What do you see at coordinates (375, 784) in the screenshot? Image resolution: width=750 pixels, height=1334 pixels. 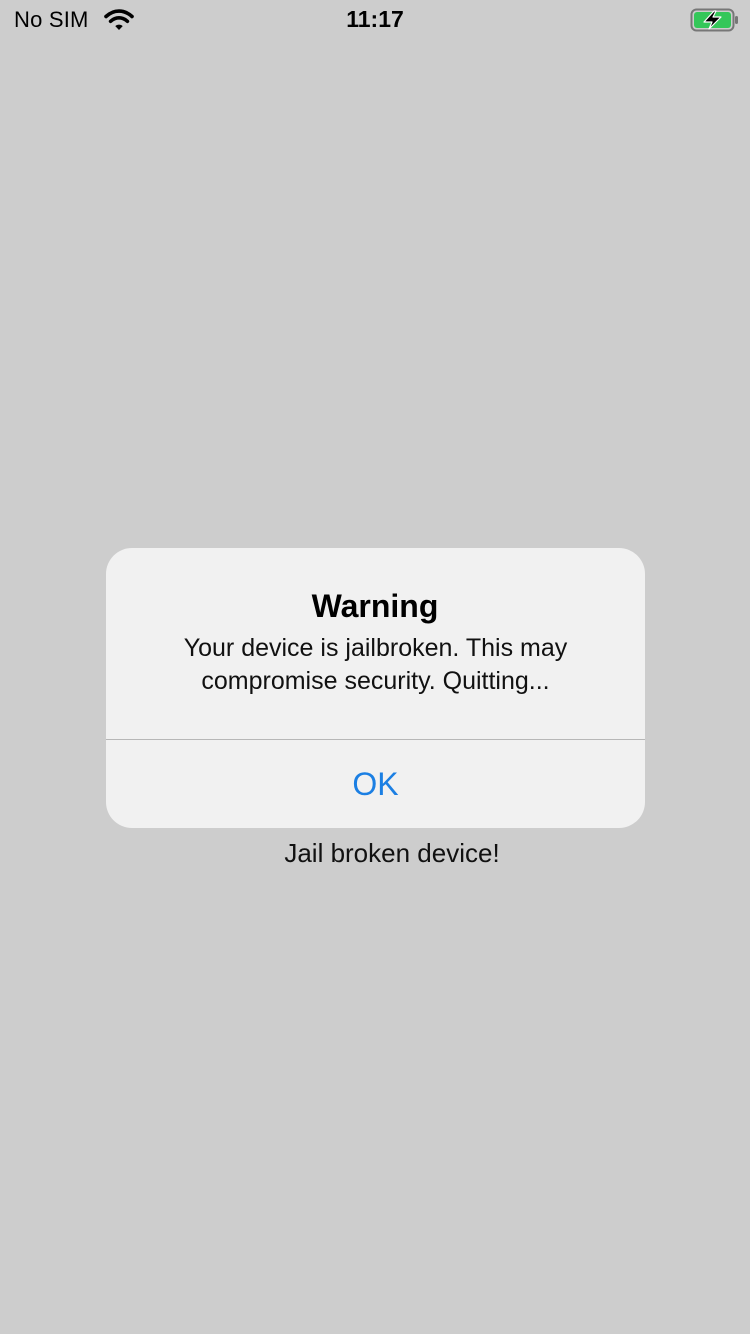 I see `ok-button: OK` at bounding box center [375, 784].